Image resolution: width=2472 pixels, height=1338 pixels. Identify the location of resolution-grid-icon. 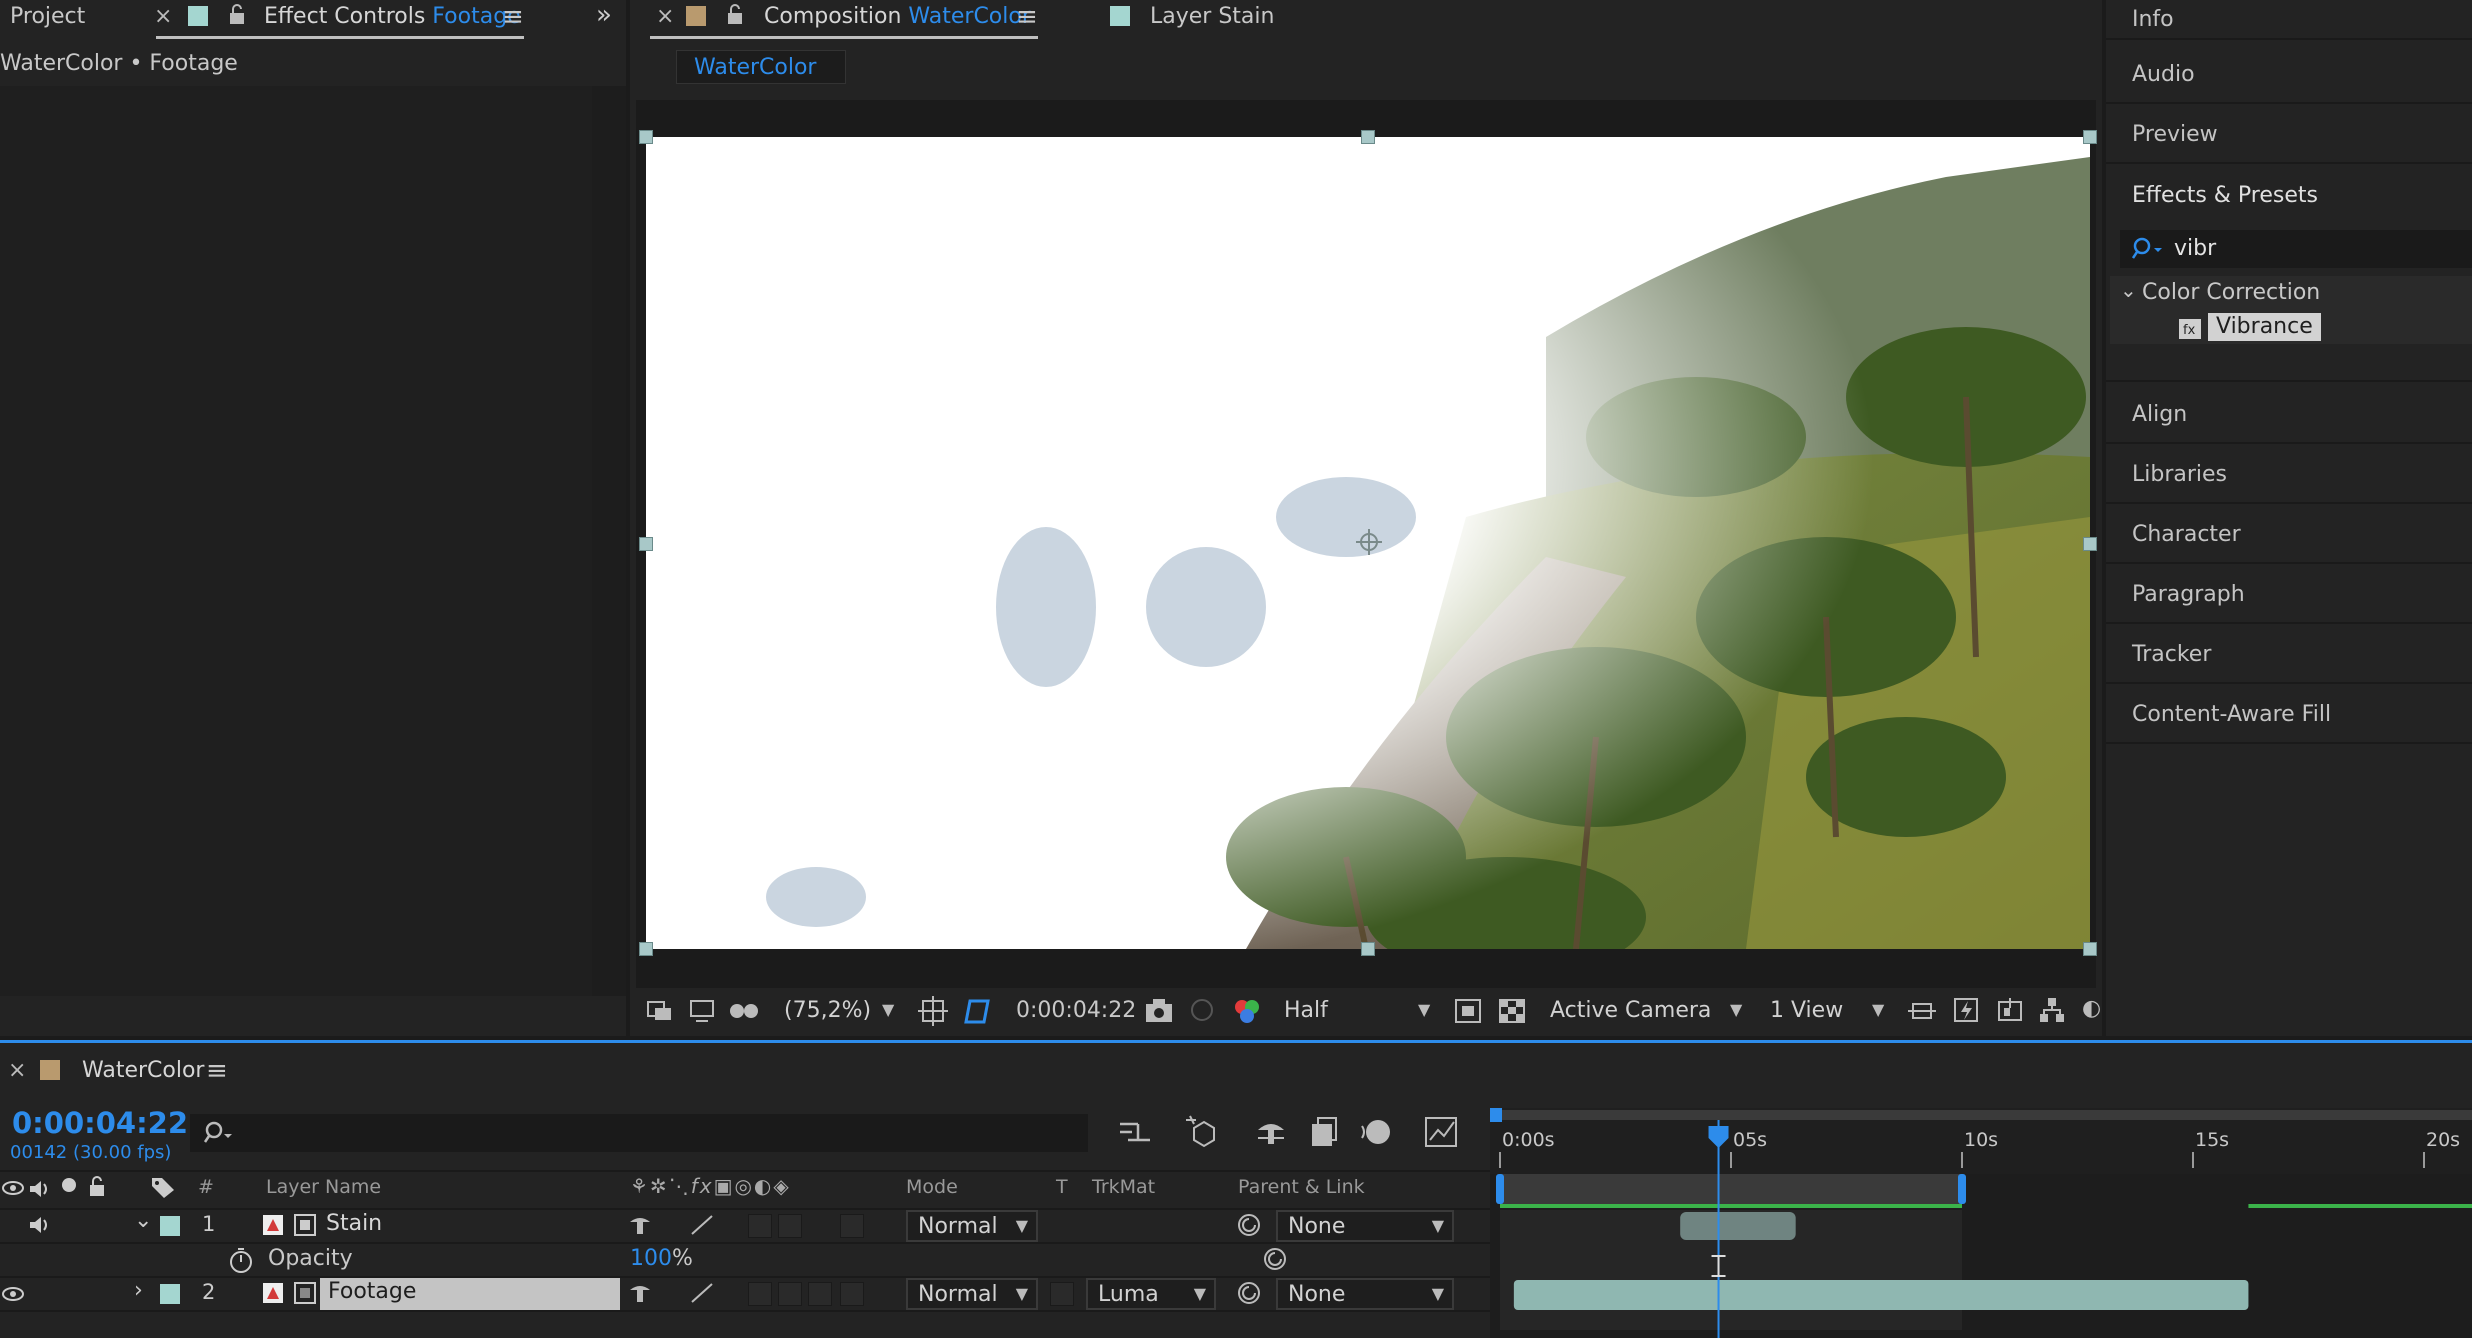
(933, 1011).